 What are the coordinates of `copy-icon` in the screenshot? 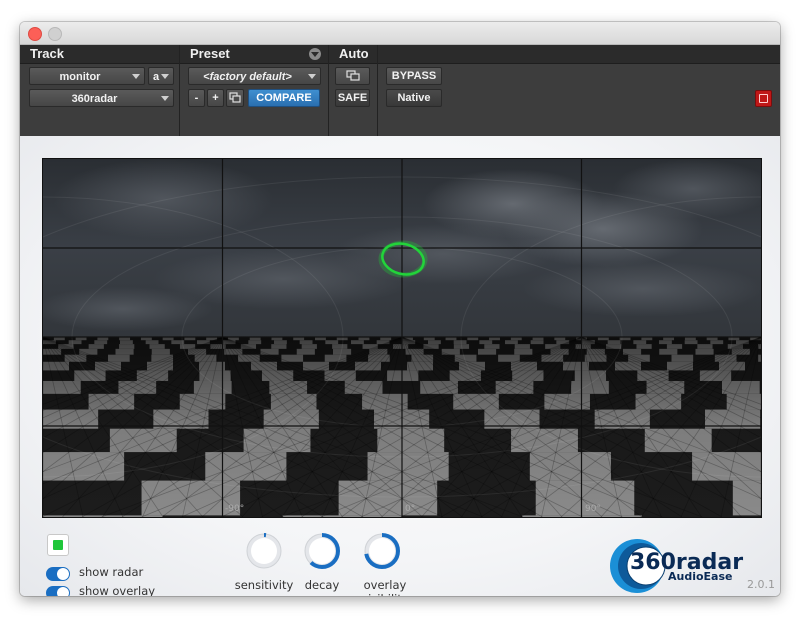 It's located at (235, 97).